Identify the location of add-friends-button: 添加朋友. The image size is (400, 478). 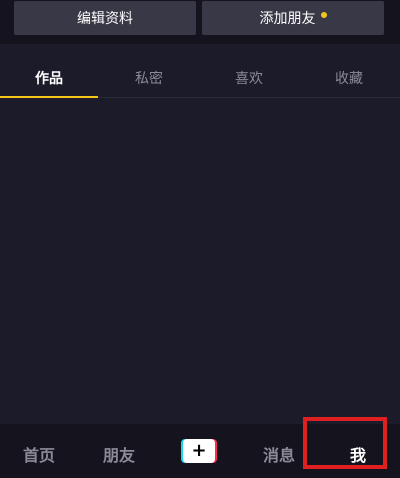
(293, 18).